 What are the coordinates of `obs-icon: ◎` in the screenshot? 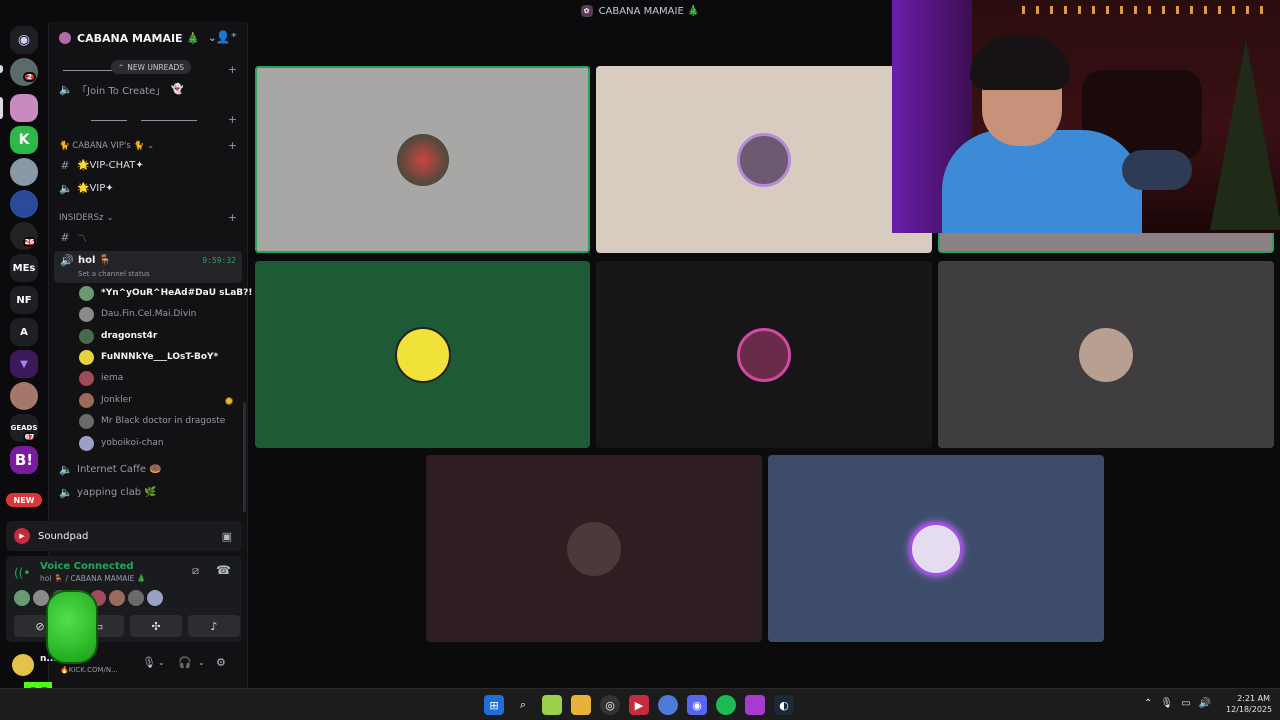 It's located at (610, 705).